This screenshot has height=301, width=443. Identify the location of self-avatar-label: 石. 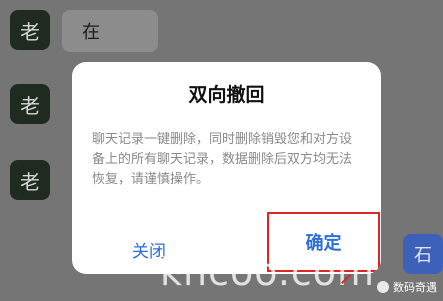
(423, 255).